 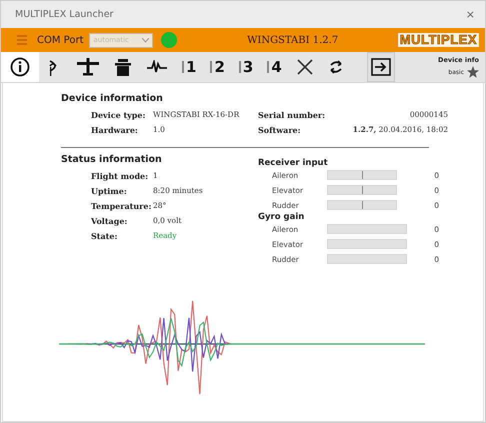 I want to click on toolbar-tab, so click(x=20, y=67).